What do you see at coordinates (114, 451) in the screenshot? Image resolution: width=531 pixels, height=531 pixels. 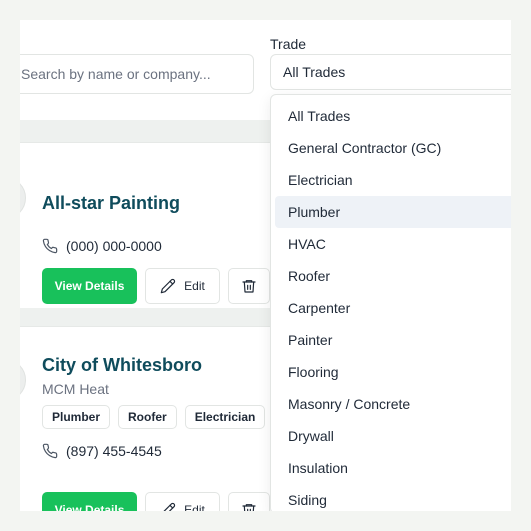 I see `phone-number: (897) 455-4545` at bounding box center [114, 451].